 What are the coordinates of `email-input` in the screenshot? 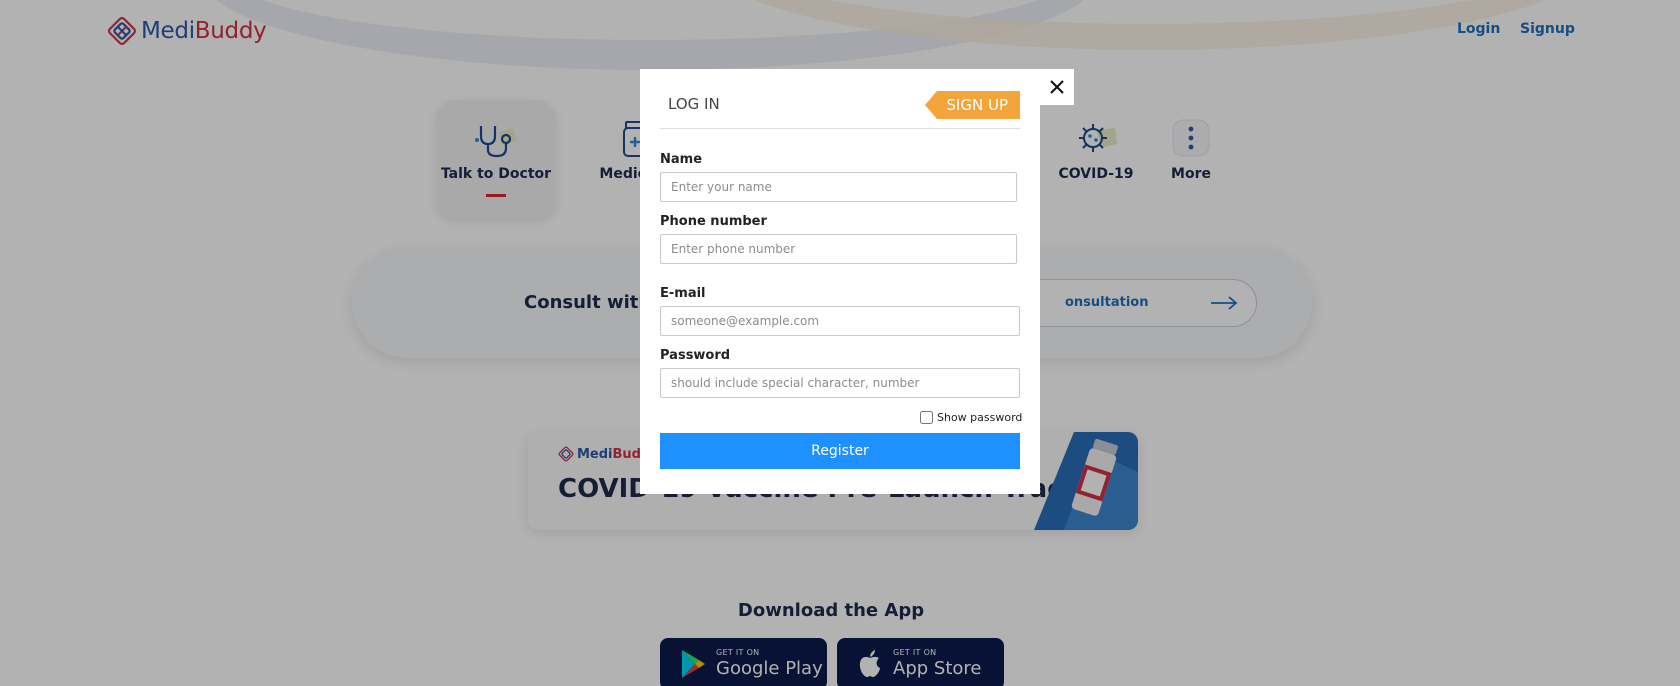 It's located at (840, 321).